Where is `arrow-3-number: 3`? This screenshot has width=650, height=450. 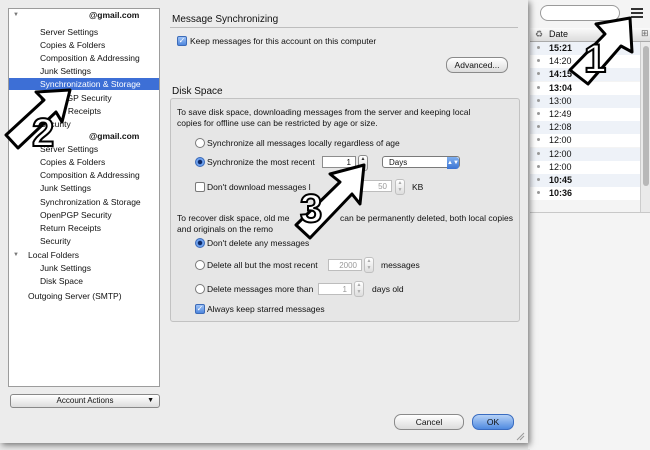
arrow-3-number: 3 is located at coordinates (311, 209).